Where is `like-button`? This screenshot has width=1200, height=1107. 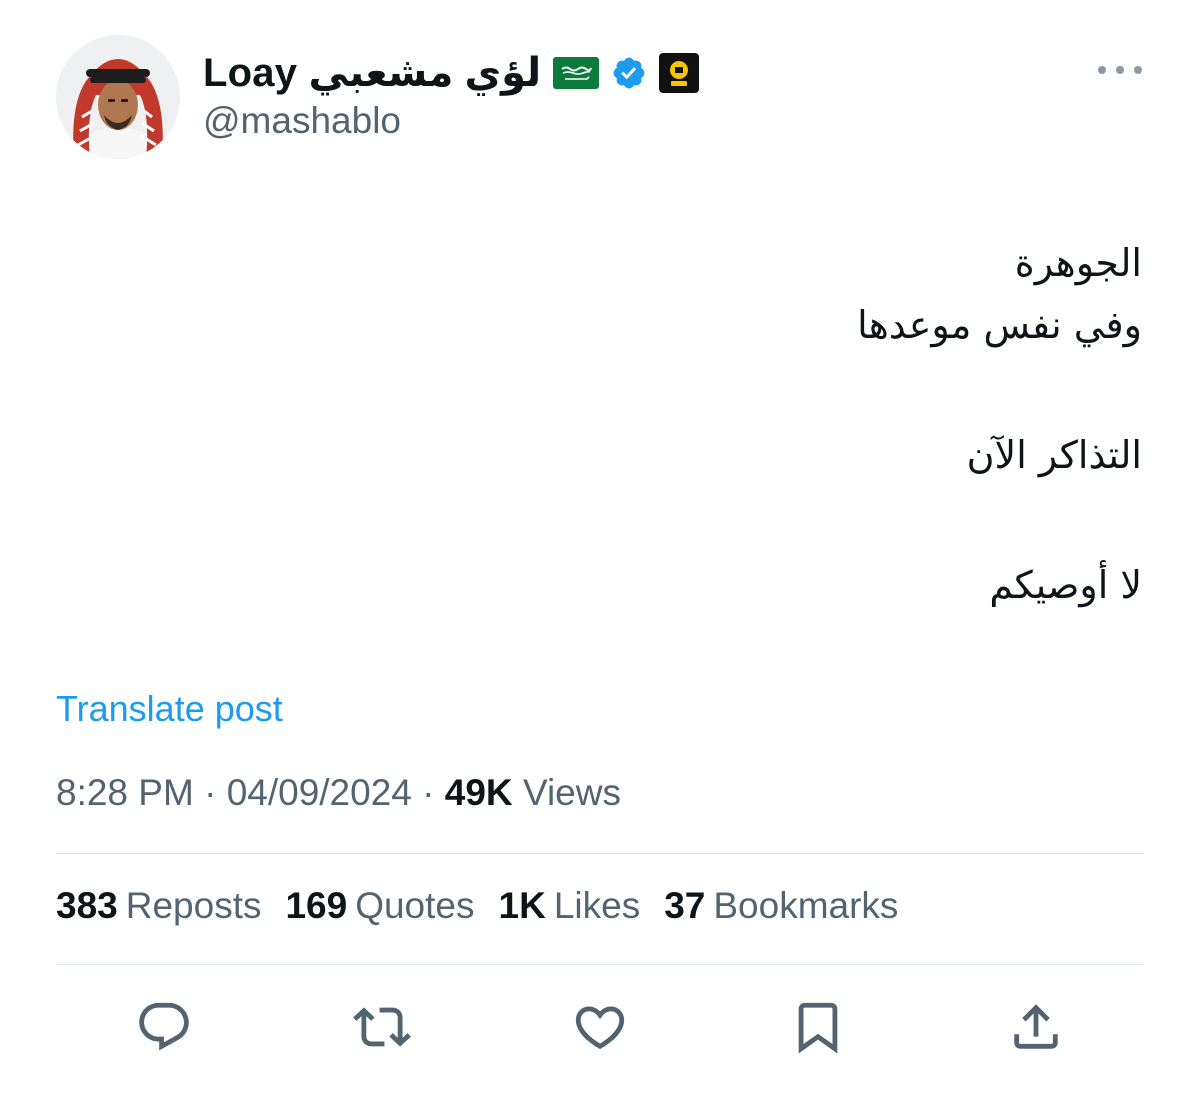 like-button is located at coordinates (600, 1027).